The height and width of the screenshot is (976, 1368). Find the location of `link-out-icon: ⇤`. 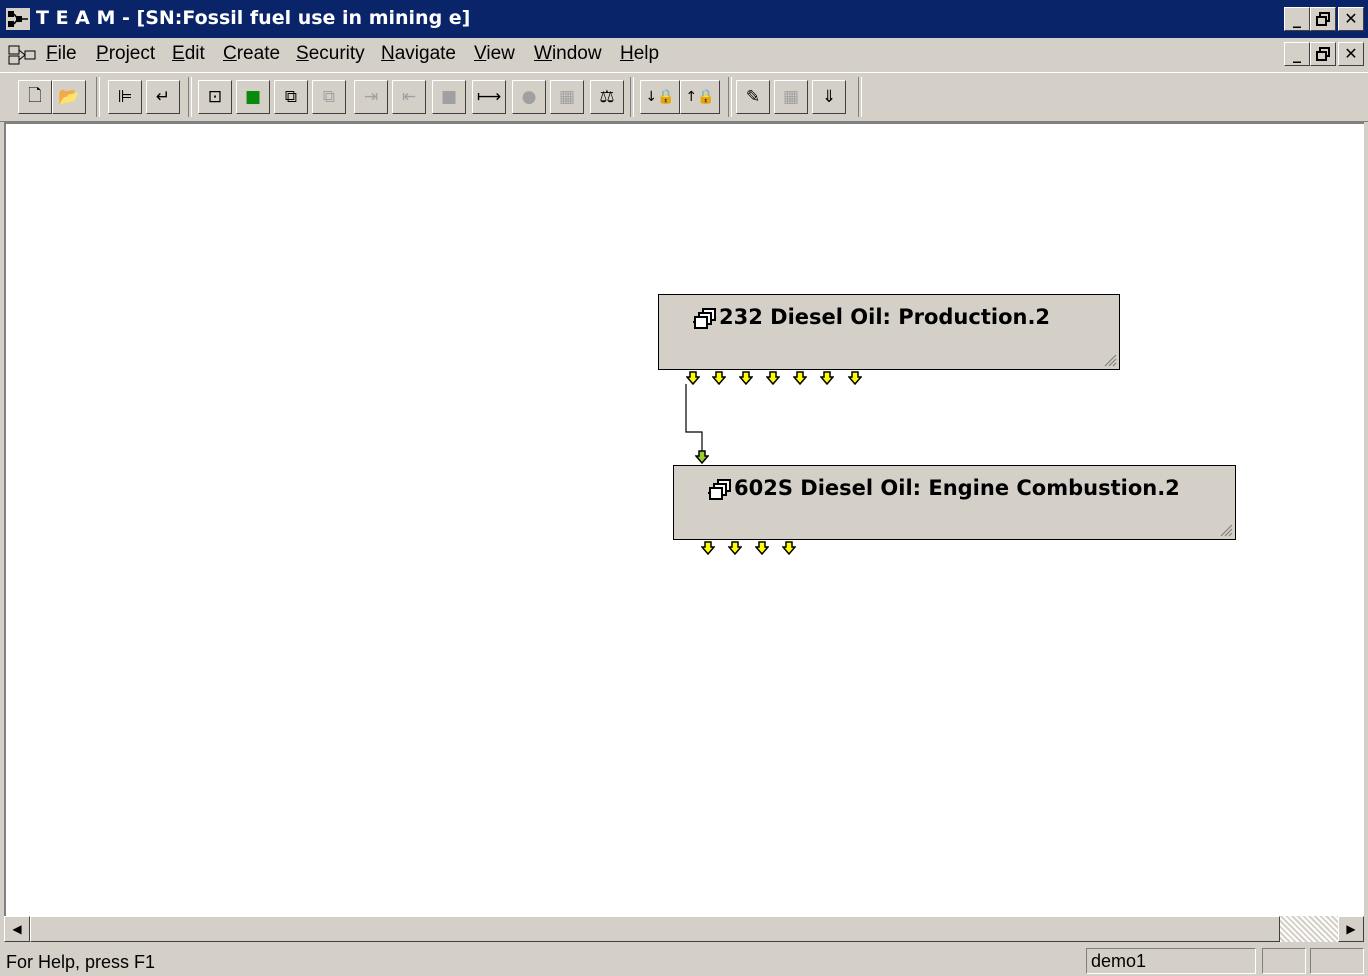

link-out-icon: ⇤ is located at coordinates (409, 97).